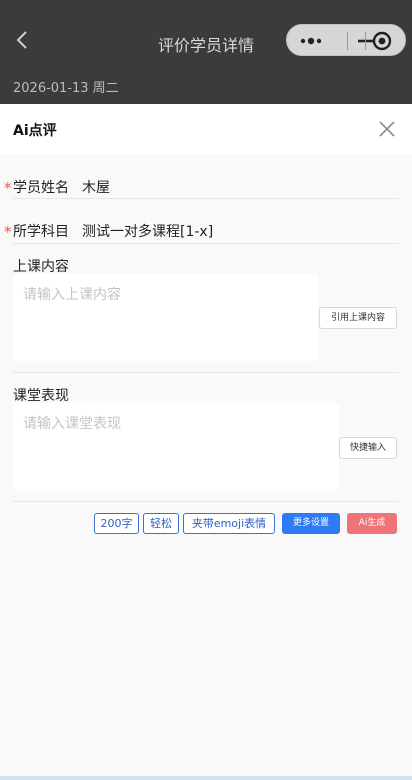 This screenshot has width=412, height=780. I want to click on class-performance-label: 课堂表现, so click(41, 396).